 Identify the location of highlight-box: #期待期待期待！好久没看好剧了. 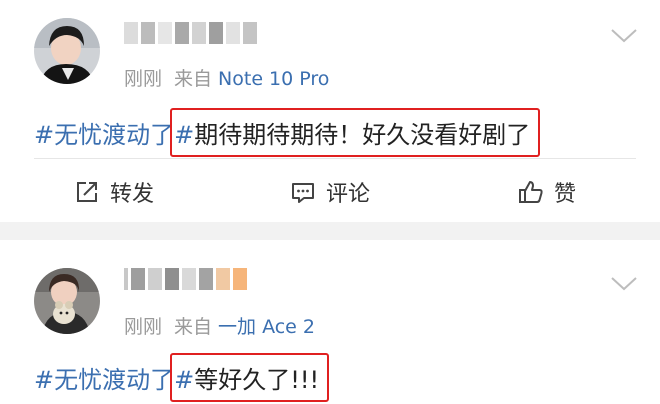
(355, 132).